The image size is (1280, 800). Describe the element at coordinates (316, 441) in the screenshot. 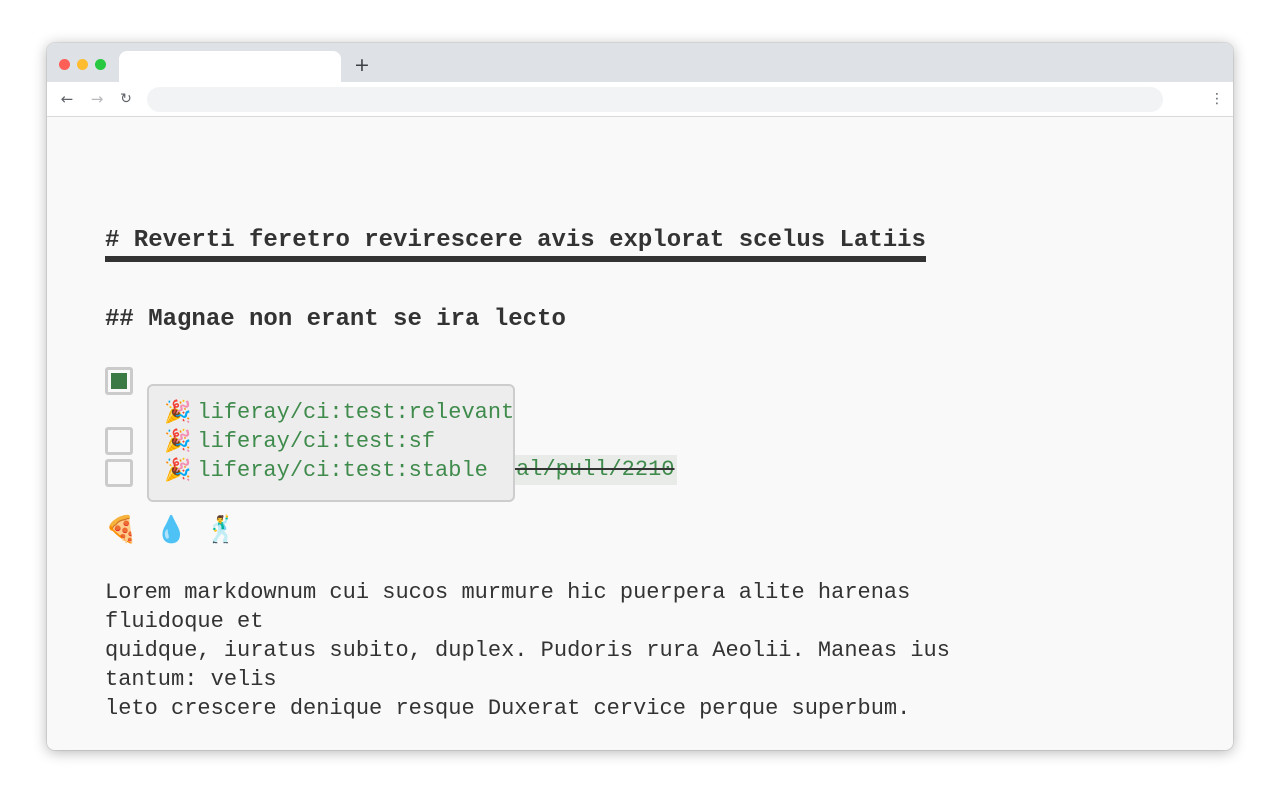

I see `autocomplete-option-label: liferay/ci:test:sf` at that location.